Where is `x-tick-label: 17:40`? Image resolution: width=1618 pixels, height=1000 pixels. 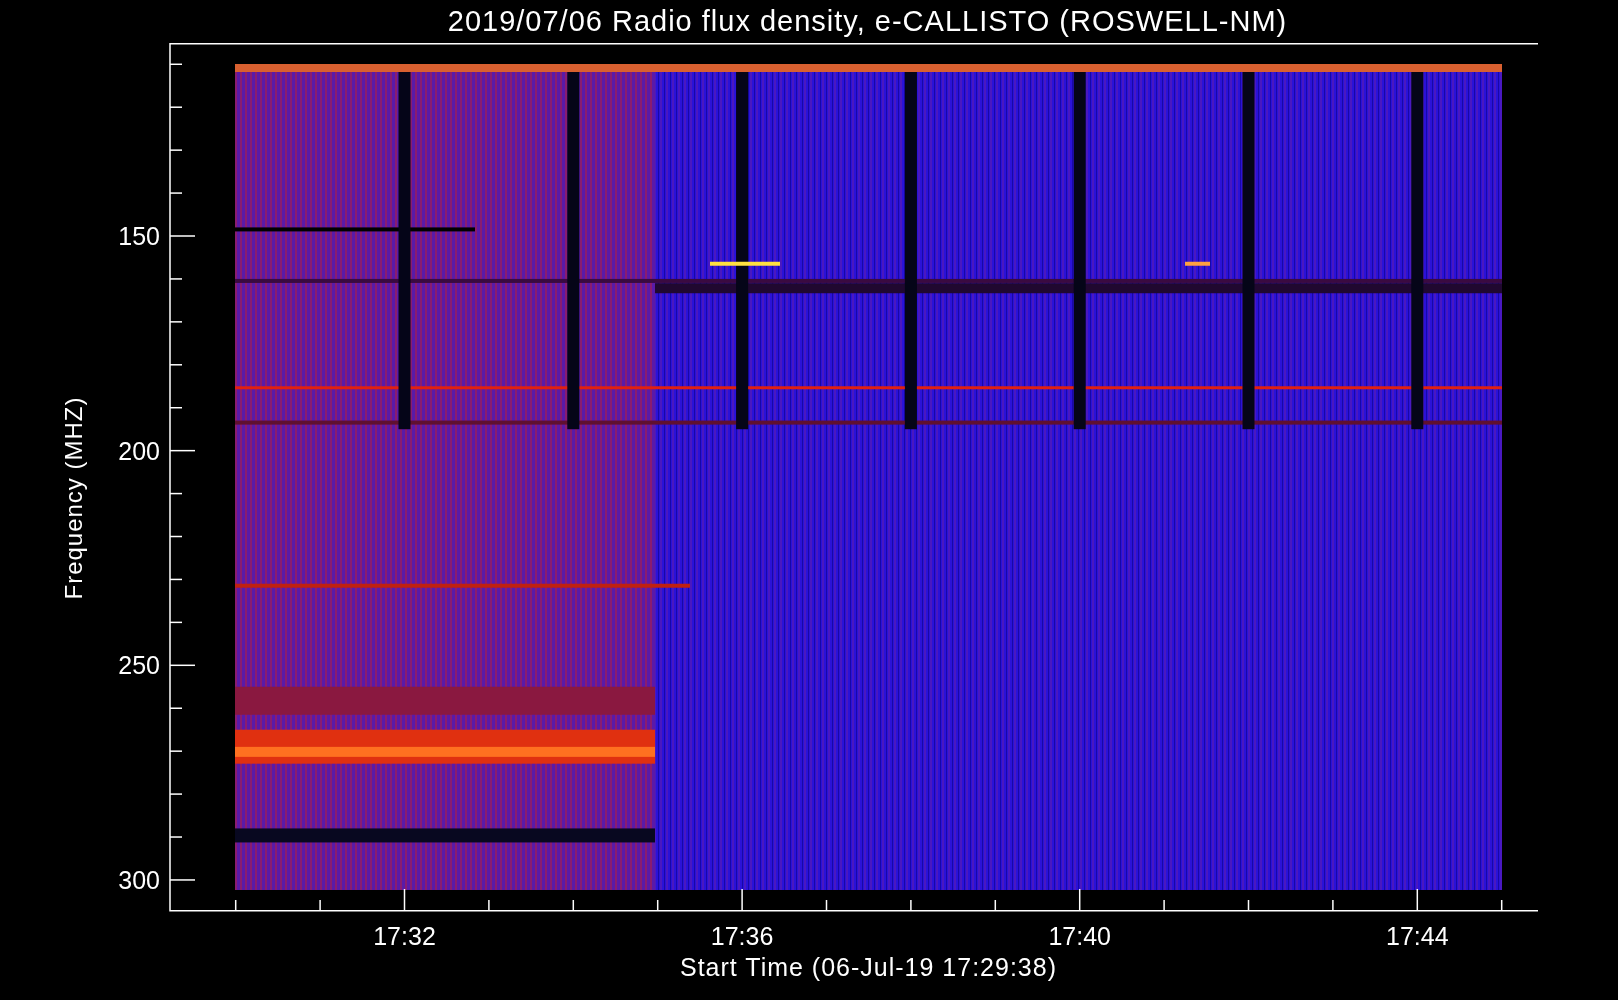
x-tick-label: 17:40 is located at coordinates (1079, 936).